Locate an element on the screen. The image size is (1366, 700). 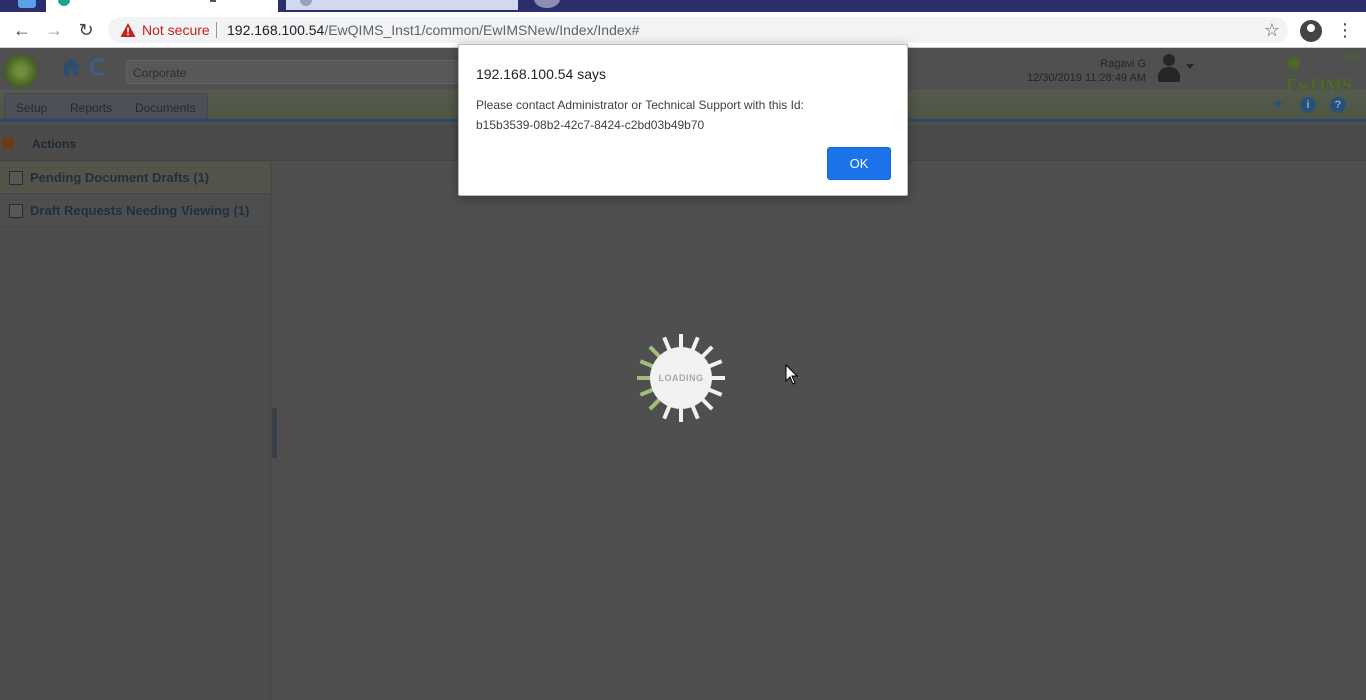
new-tab-button is located at coordinates (547, 4).